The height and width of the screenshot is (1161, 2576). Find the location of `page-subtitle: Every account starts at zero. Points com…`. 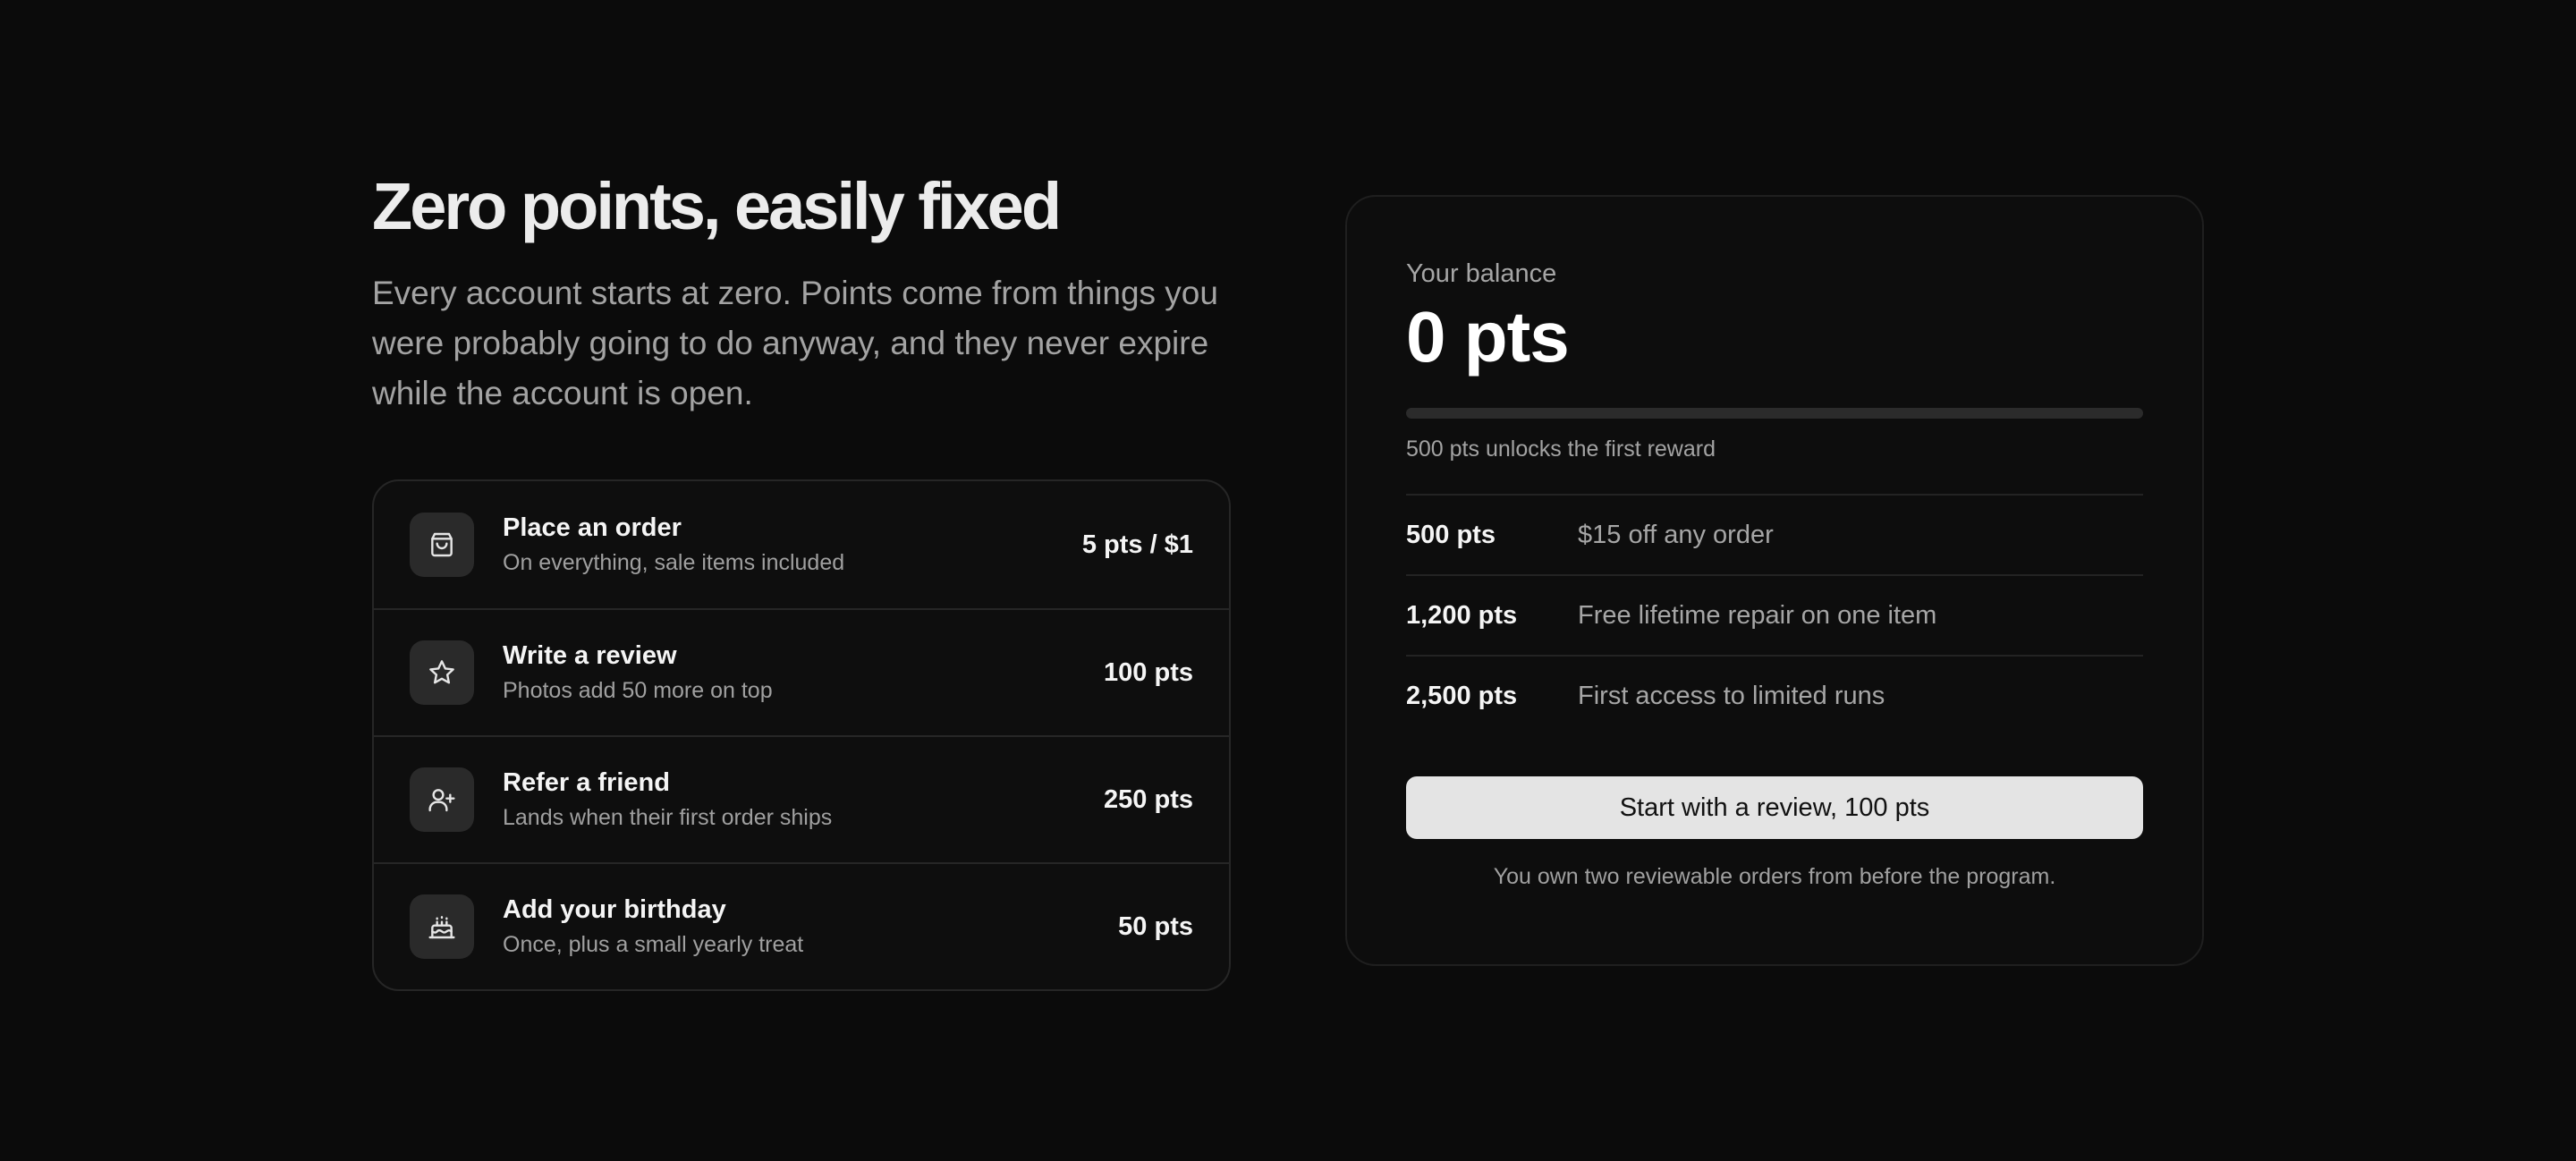

page-subtitle: Every account starts at zero. Points com… is located at coordinates (795, 343).